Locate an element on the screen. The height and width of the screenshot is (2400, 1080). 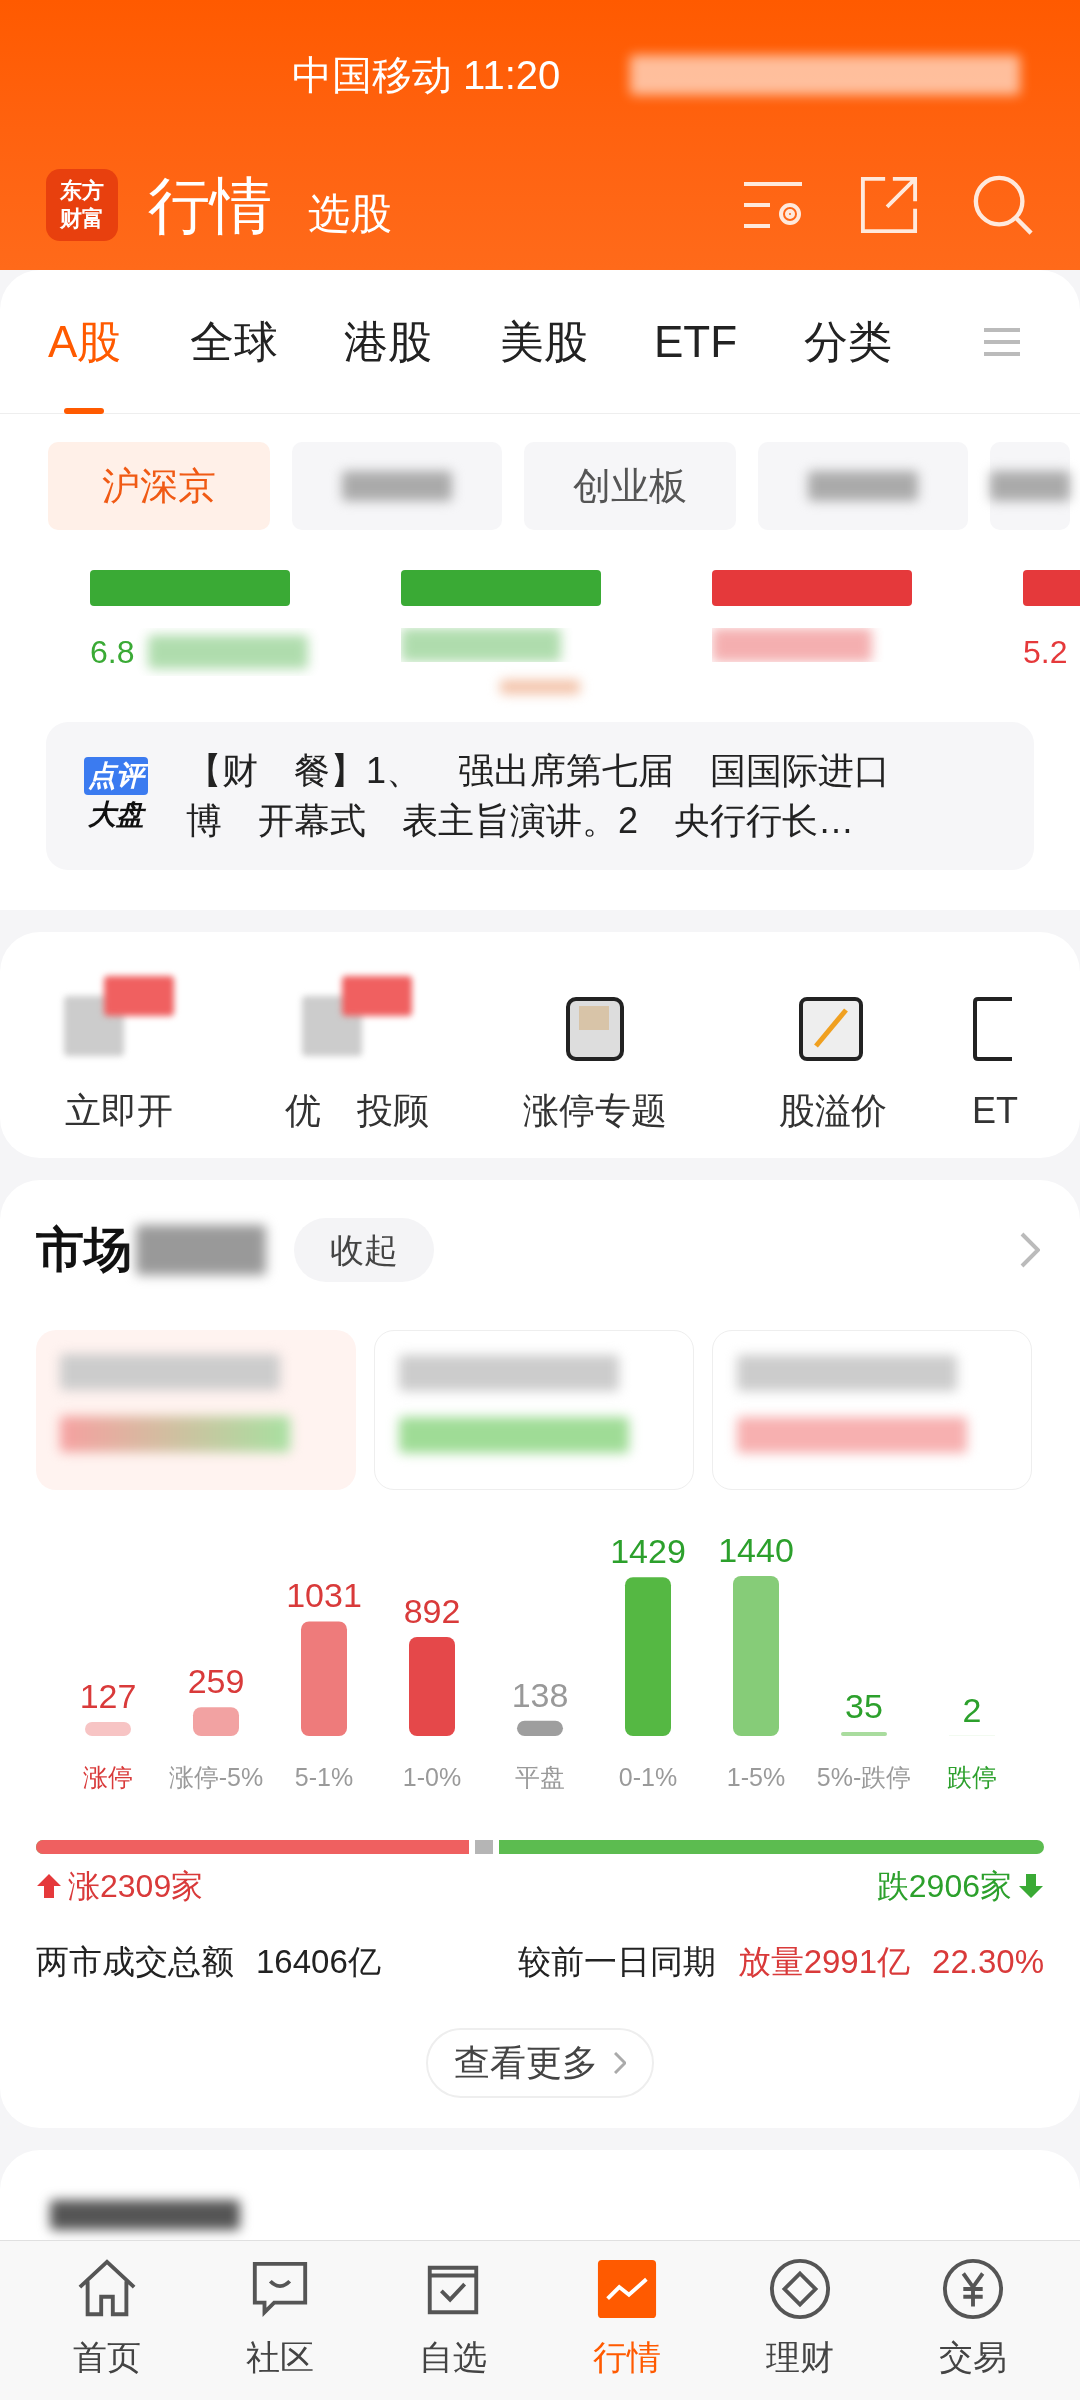
search-icon is located at coordinates (1003, 205).